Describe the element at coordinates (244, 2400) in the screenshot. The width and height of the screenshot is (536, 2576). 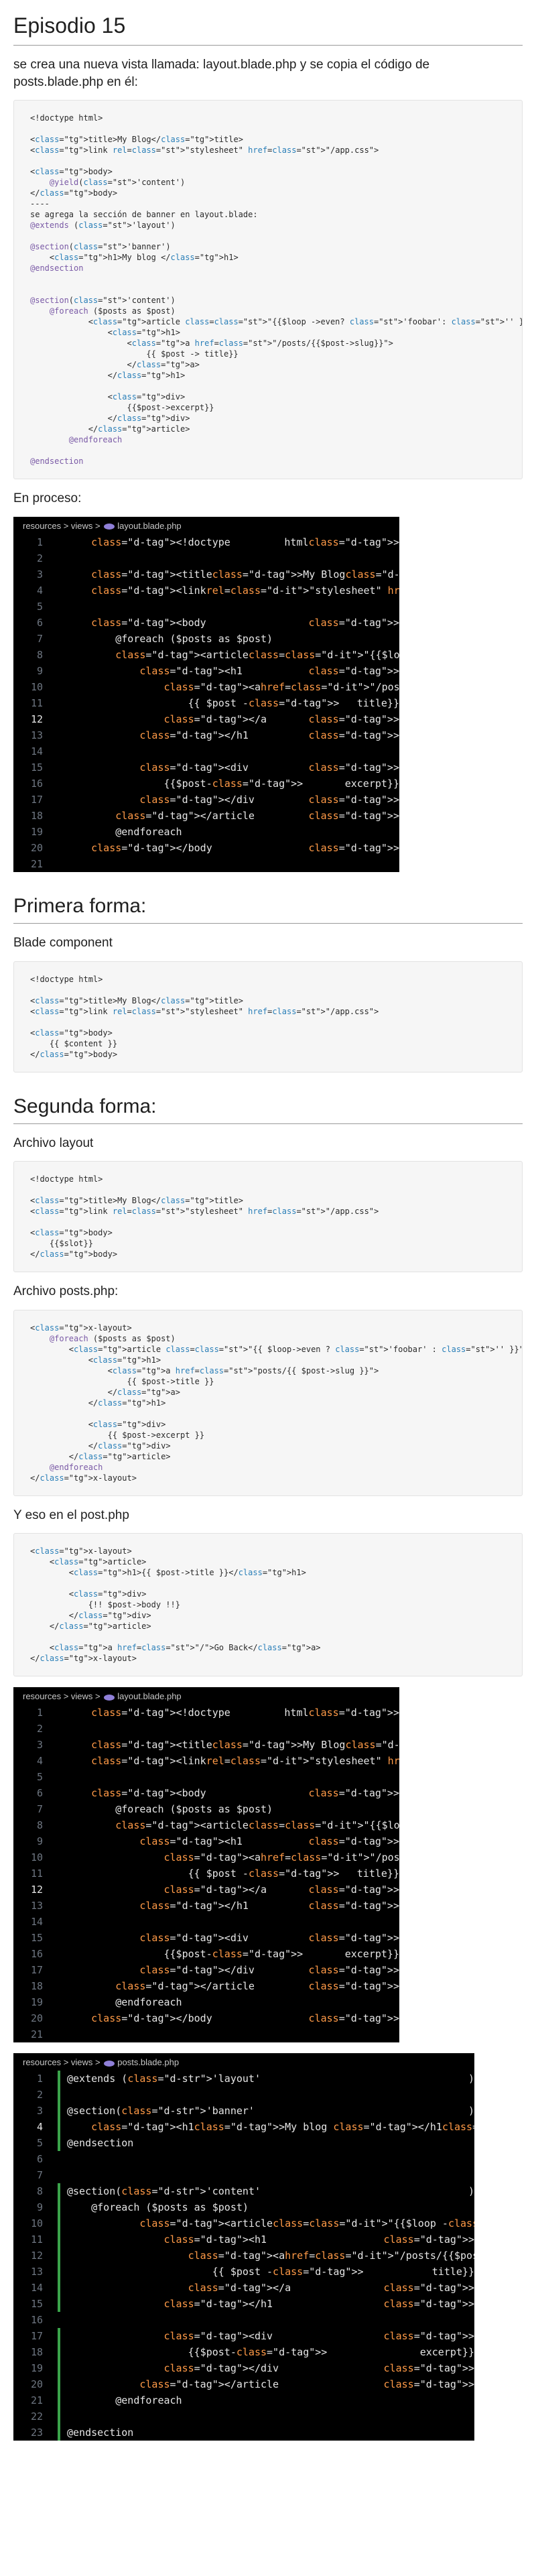
I see `editor-line: 21 @endforeach` at that location.